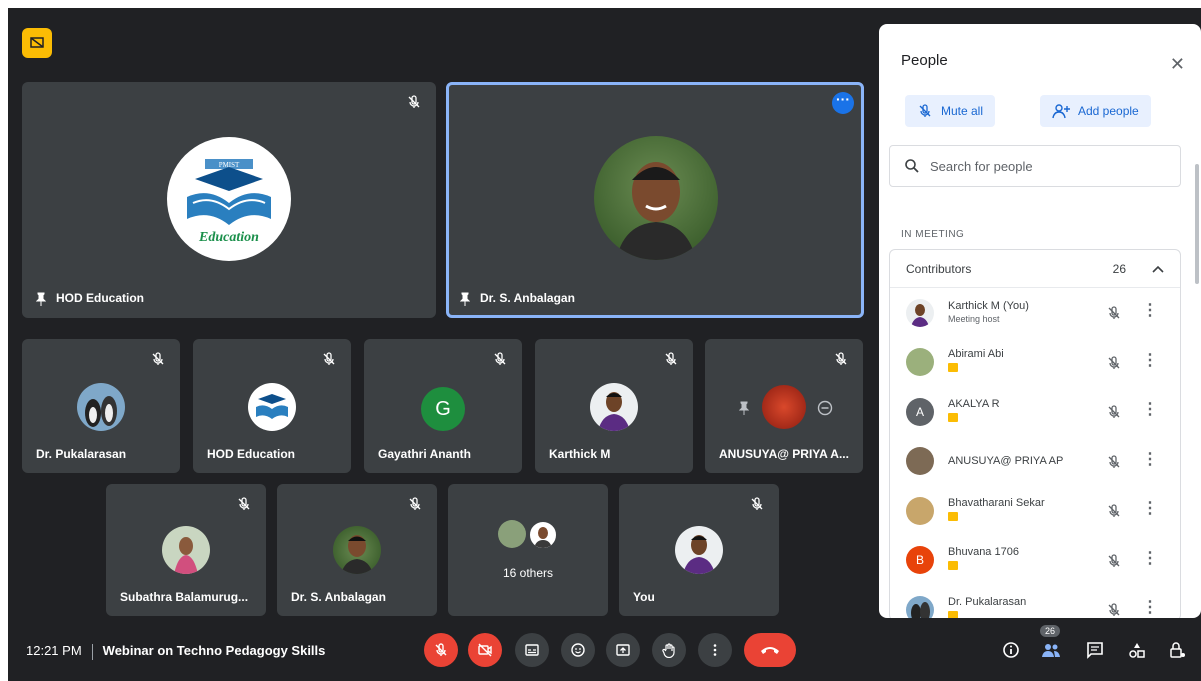 The width and height of the screenshot is (1201, 681). I want to click on participant-row: Dr. Pukalarasan ⋮, so click(1035, 601).